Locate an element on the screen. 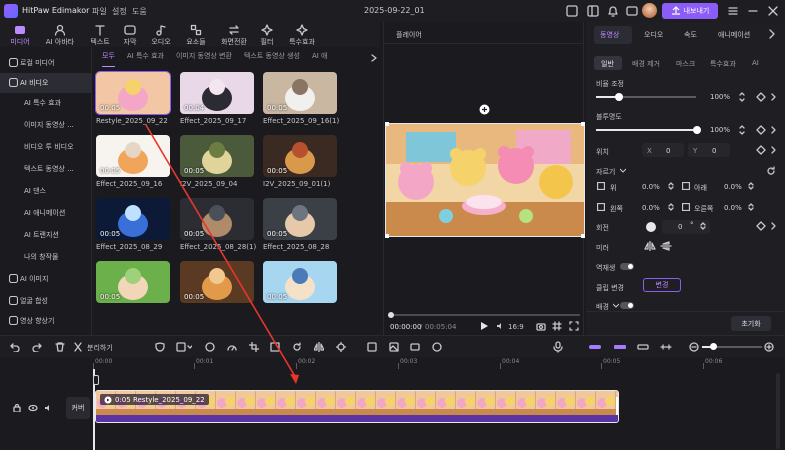 The width and height of the screenshot is (785, 450). scale-keyframe-icon is located at coordinates (761, 97).